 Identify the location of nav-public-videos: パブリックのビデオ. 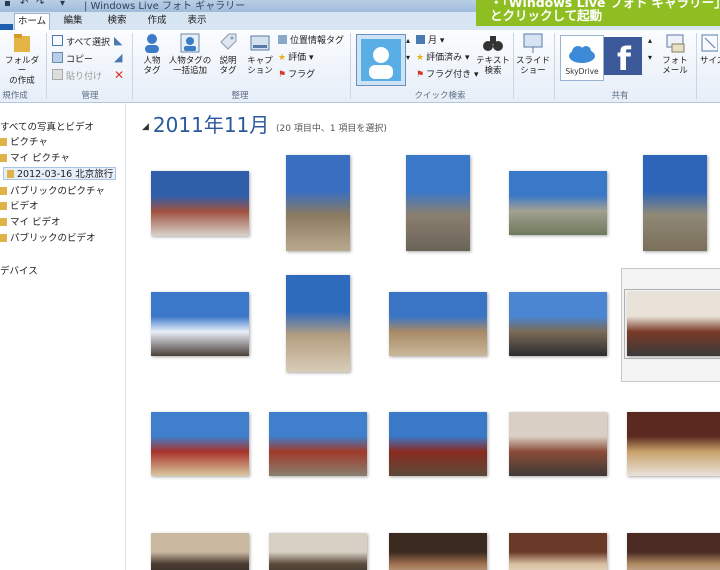
(48, 238).